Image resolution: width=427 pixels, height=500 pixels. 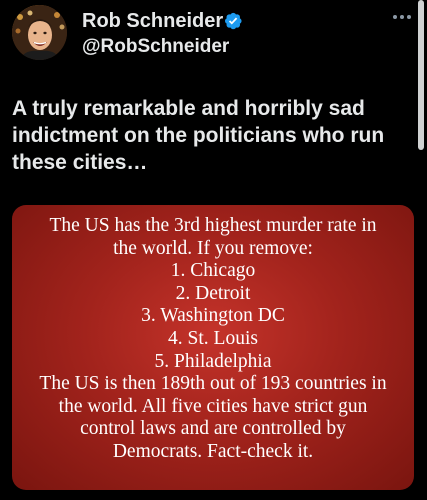 I want to click on media-text-line: 4. St. Louis, so click(x=213, y=338).